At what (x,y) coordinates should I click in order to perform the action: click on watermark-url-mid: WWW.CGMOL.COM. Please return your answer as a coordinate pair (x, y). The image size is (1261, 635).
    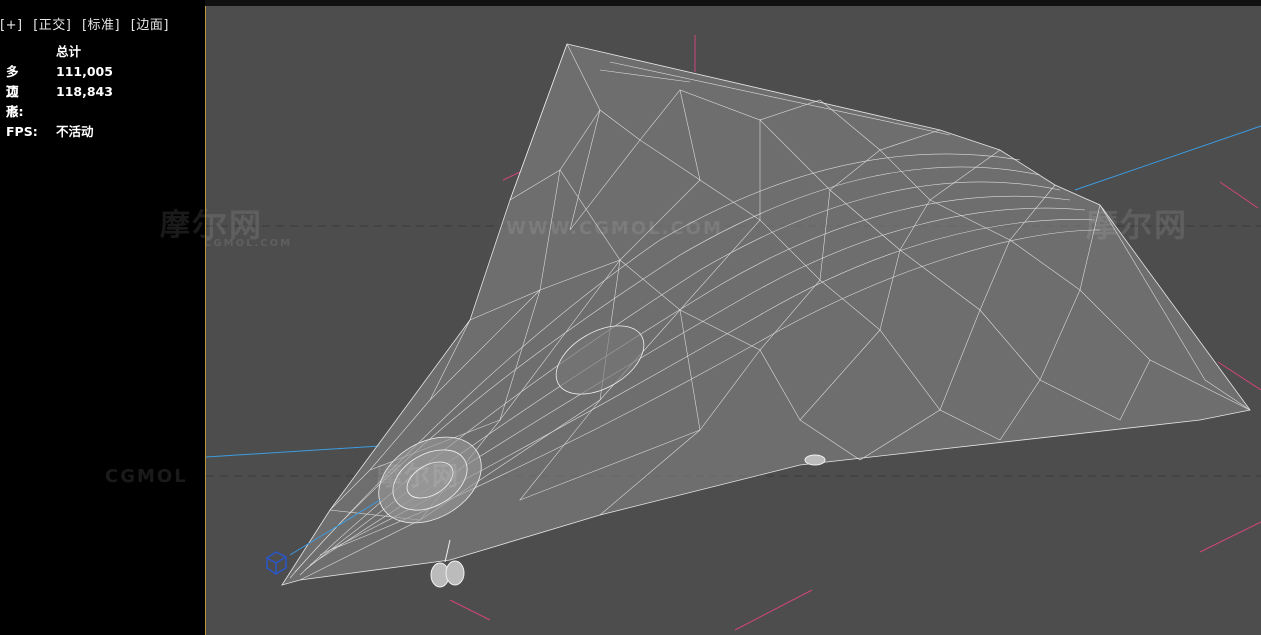
    Looking at the image, I should click on (614, 228).